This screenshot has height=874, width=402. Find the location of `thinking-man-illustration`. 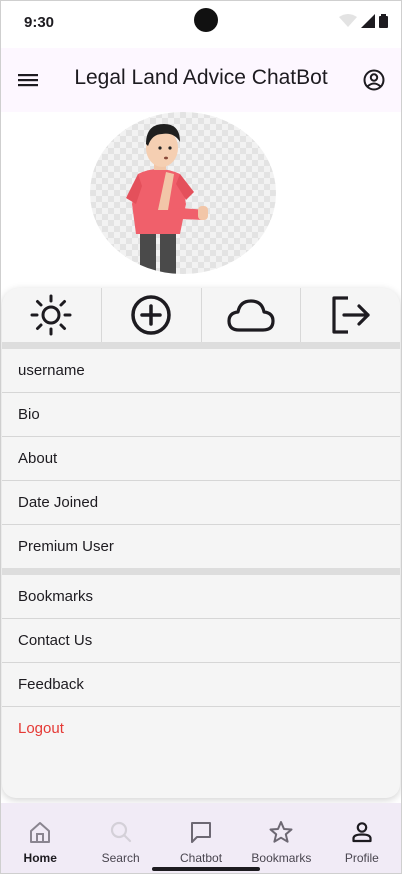

thinking-man-illustration is located at coordinates (167, 199).